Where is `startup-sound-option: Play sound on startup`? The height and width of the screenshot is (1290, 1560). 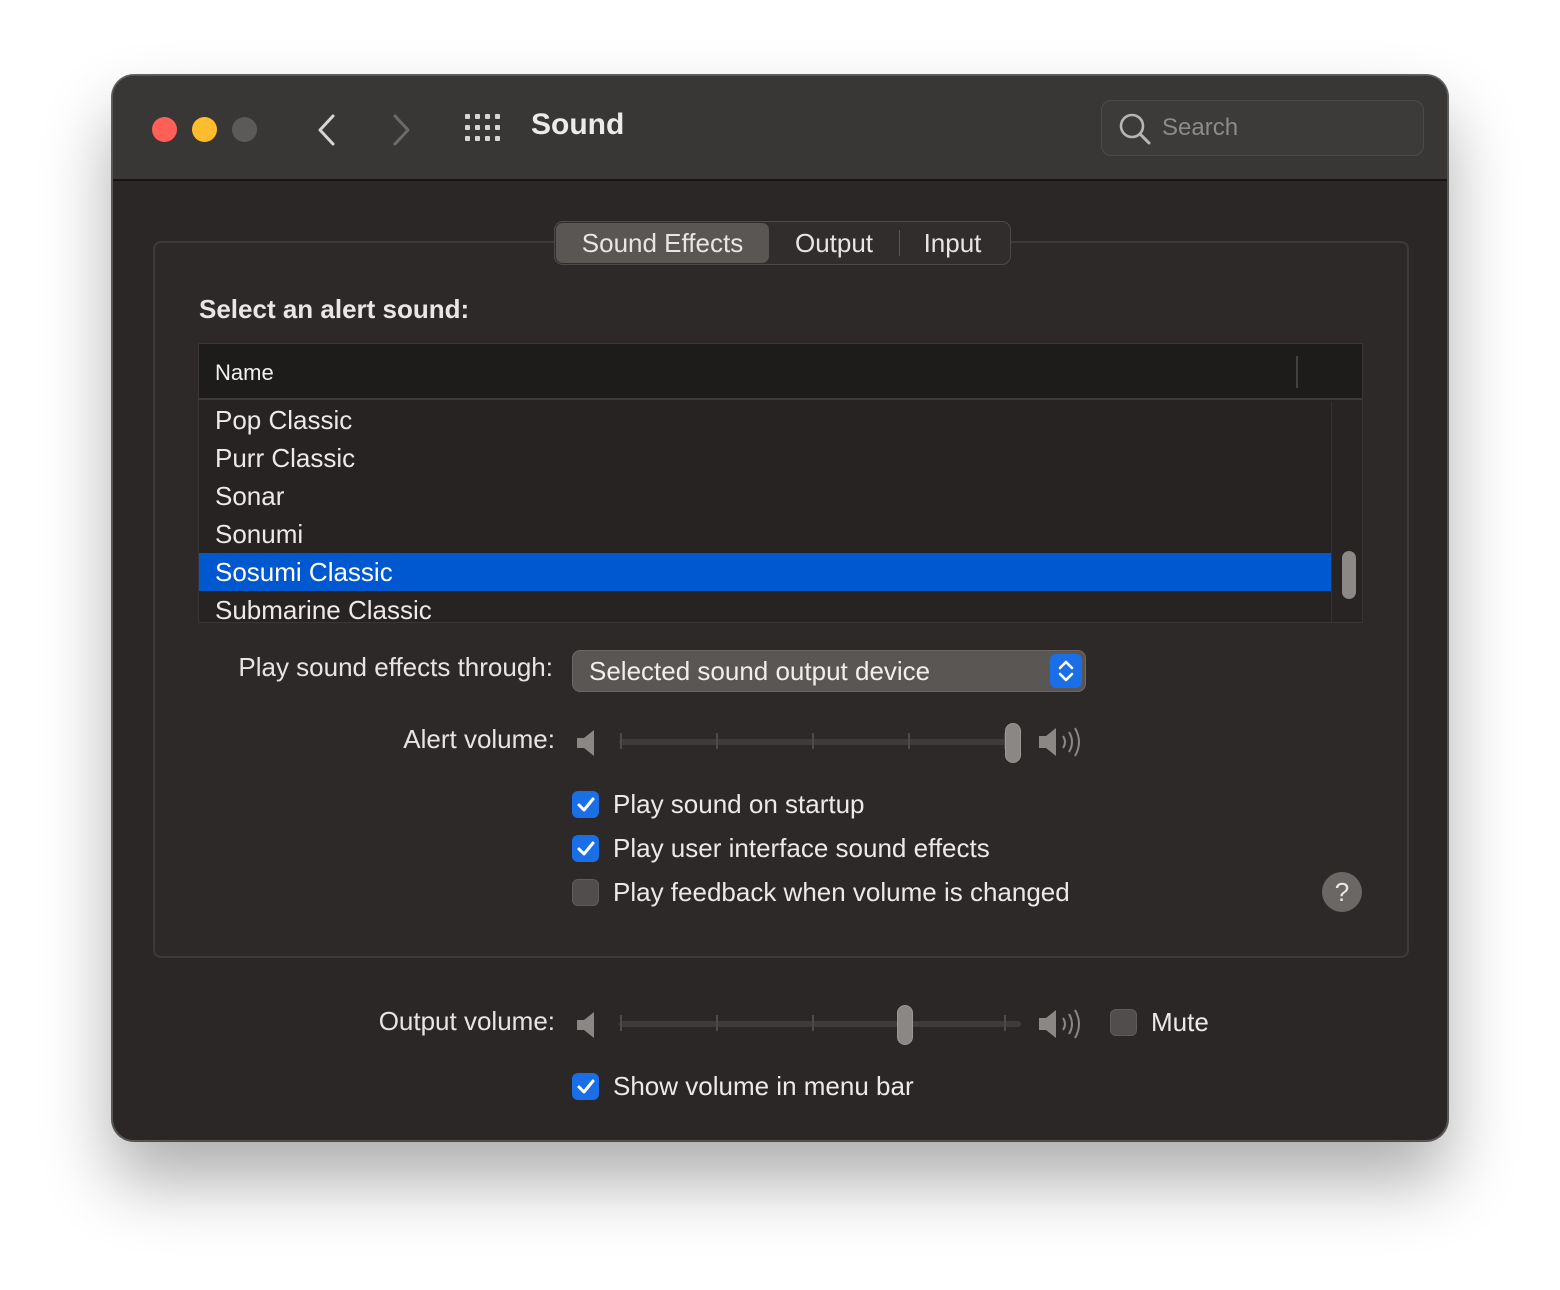 startup-sound-option: Play sound on startup is located at coordinates (718, 804).